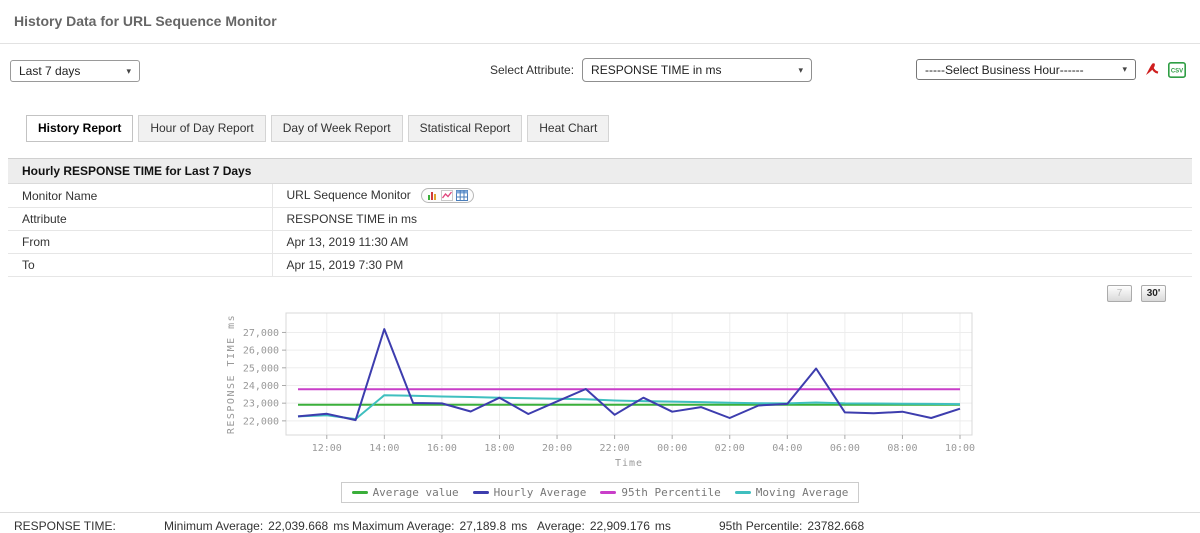  Describe the element at coordinates (730, 448) in the screenshot. I see `x-tick-label: 02:00` at that location.